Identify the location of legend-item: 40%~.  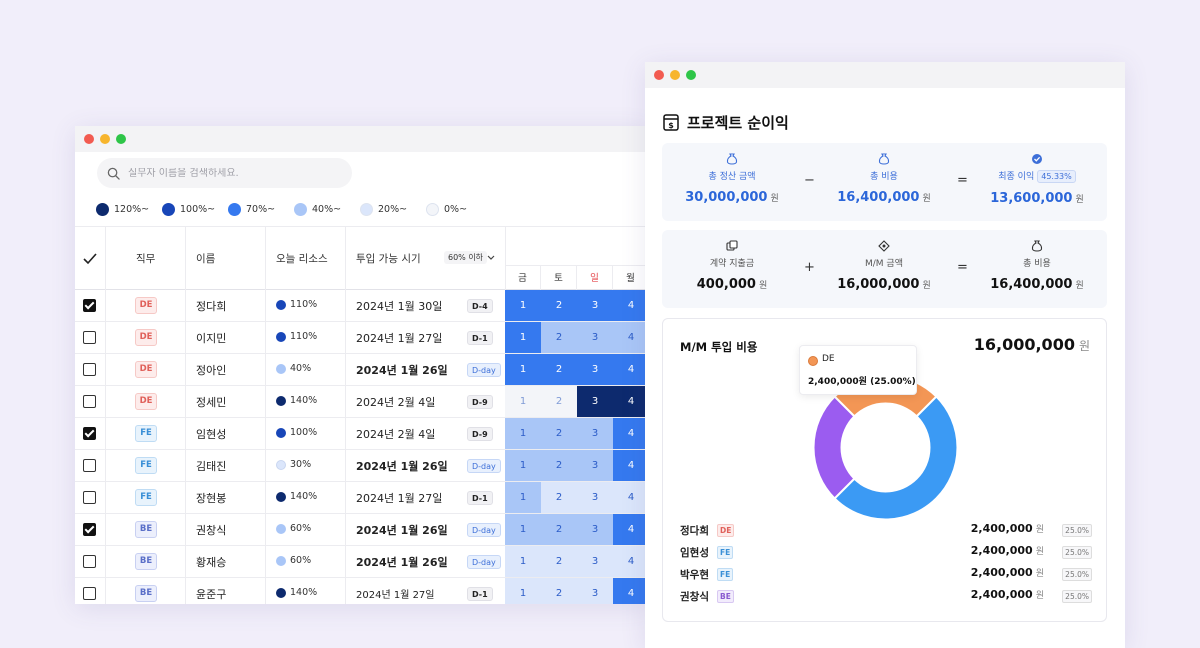
(327, 209).